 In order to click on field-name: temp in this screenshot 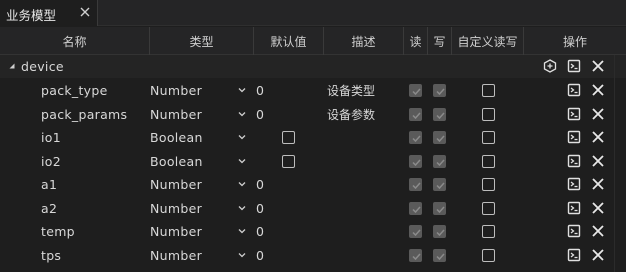, I will do `click(58, 231)`.